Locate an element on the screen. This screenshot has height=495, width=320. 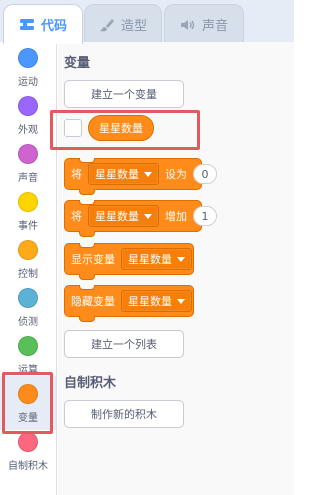
category-events-label: 事件 is located at coordinates (28, 226).